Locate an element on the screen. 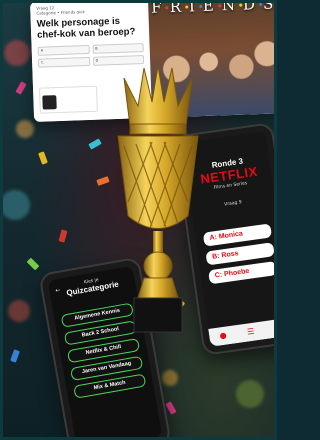 Image resolution: width=320 pixels, height=440 pixels. answer-c-button: C: Phoebe is located at coordinates (242, 273).